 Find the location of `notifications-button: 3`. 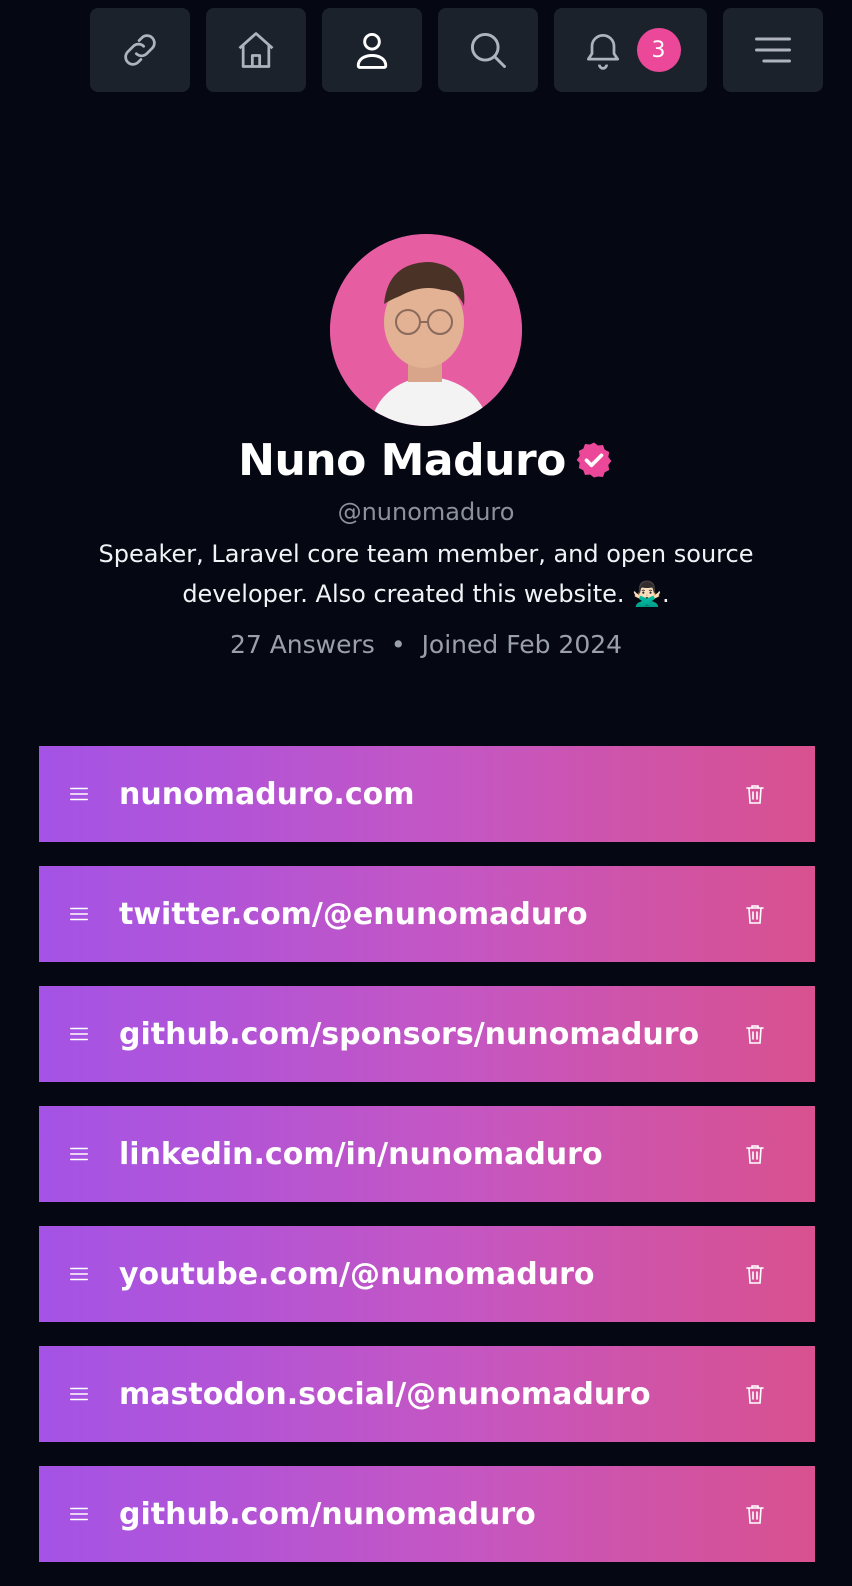

notifications-button: 3 is located at coordinates (630, 50).